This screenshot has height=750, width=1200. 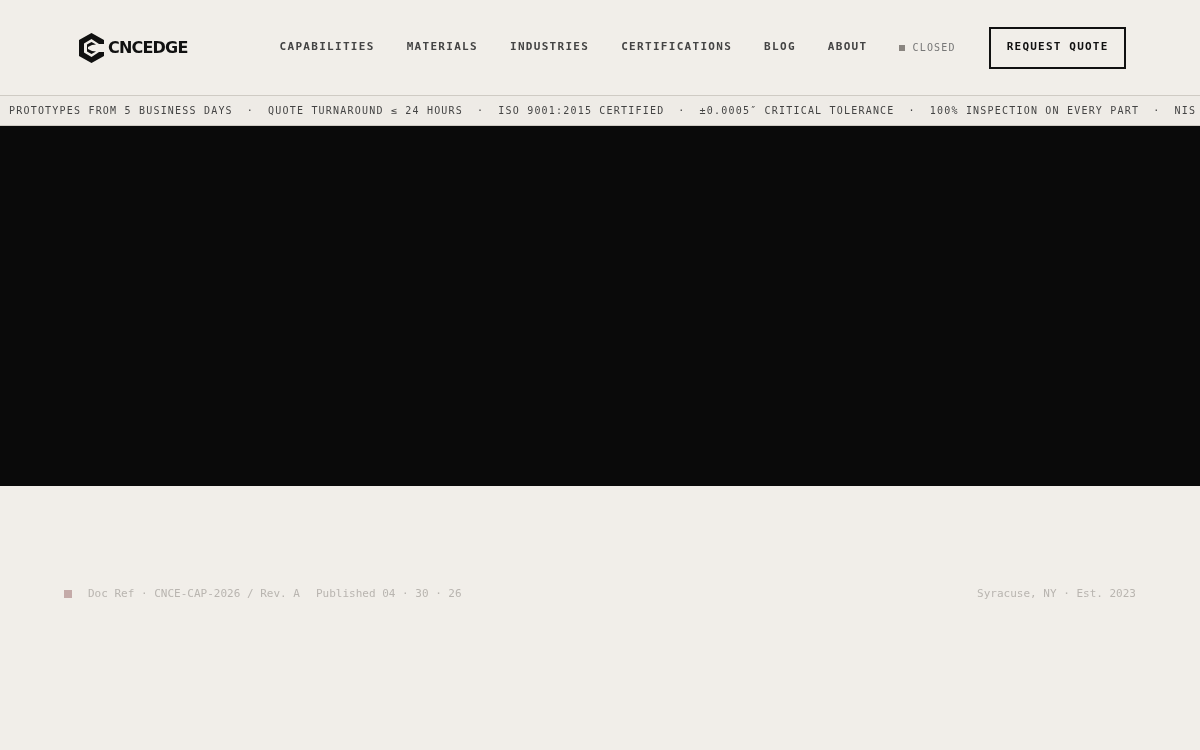 What do you see at coordinates (797, 111) in the screenshot?
I see `ticker-item: ±0.0005″ CRITICAL TOLERANCE` at bounding box center [797, 111].